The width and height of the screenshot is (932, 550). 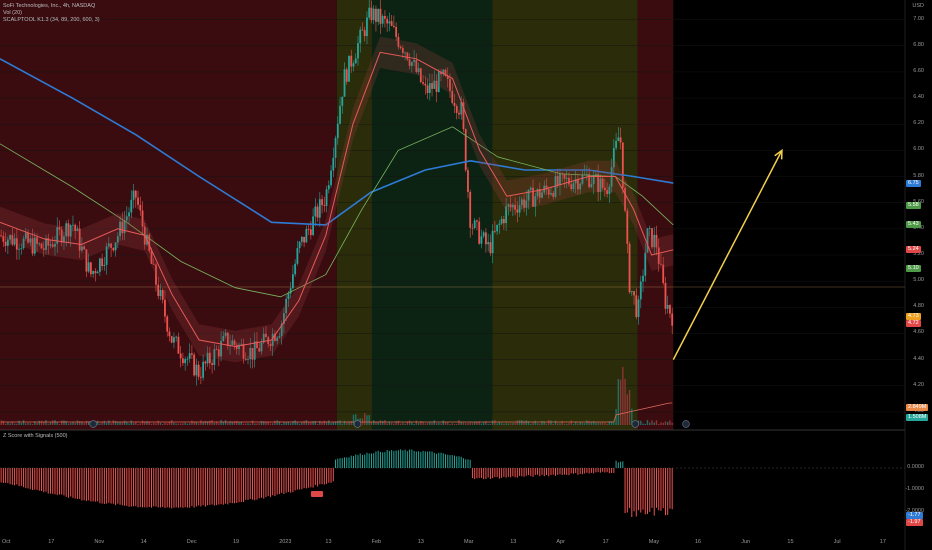 I want to click on zscore-tick-label: -1.0000, so click(x=914, y=489).